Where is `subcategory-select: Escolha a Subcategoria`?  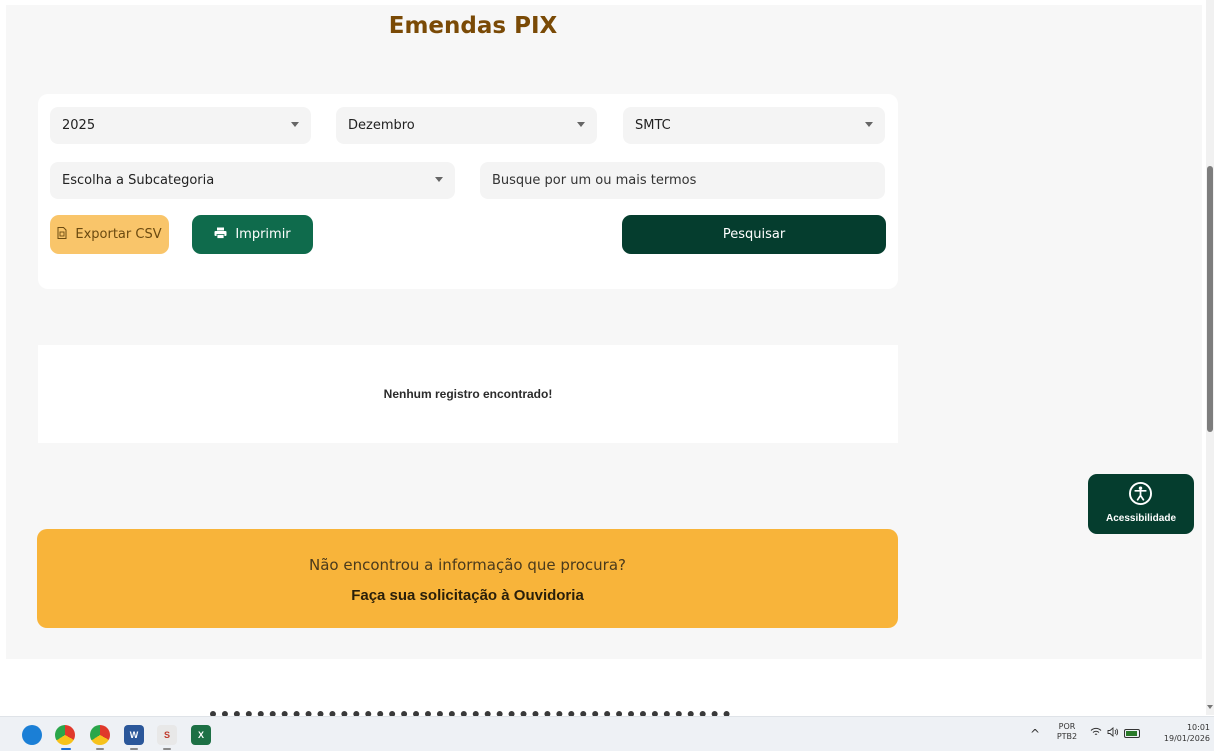 subcategory-select: Escolha a Subcategoria is located at coordinates (252, 180).